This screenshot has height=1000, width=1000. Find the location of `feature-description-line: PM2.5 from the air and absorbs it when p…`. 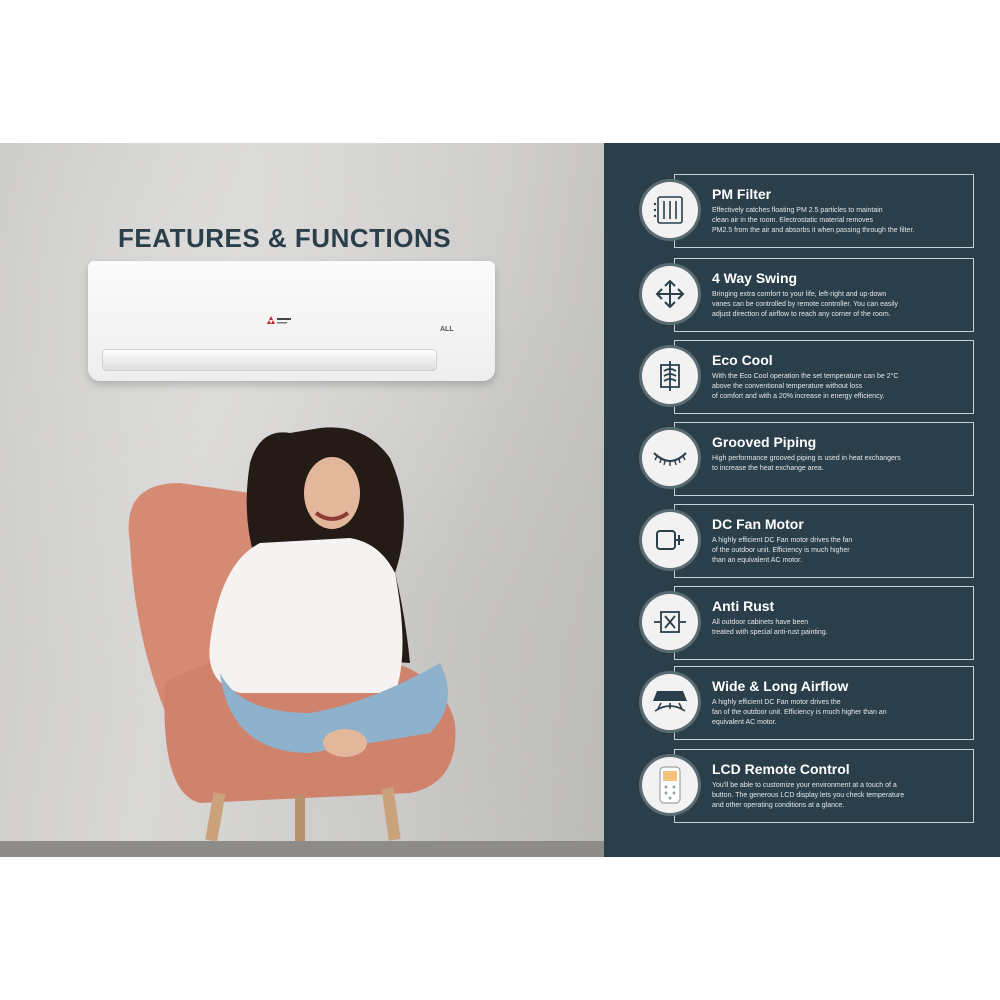

feature-description-line: PM2.5 from the air and absorbs it when p… is located at coordinates (813, 230).